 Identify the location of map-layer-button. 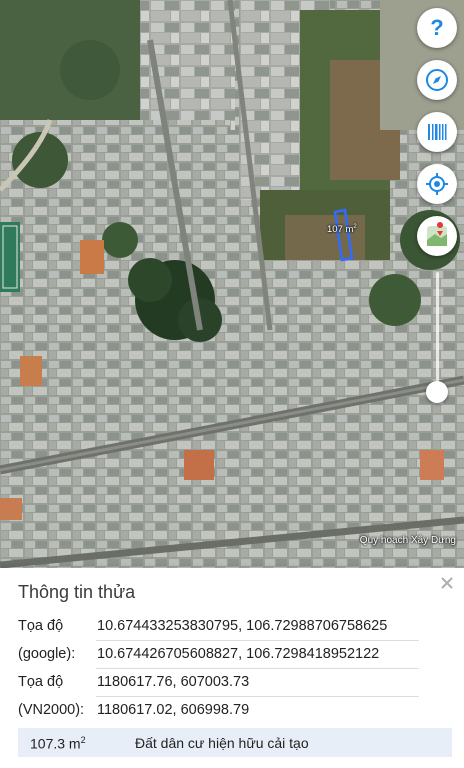
(437, 236).